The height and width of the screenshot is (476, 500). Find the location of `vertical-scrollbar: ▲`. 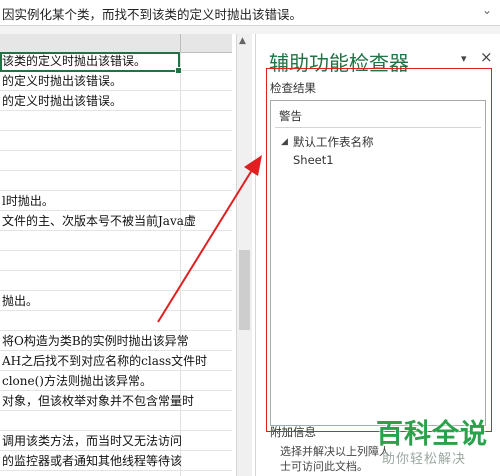

vertical-scrollbar: ▲ is located at coordinates (244, 255).